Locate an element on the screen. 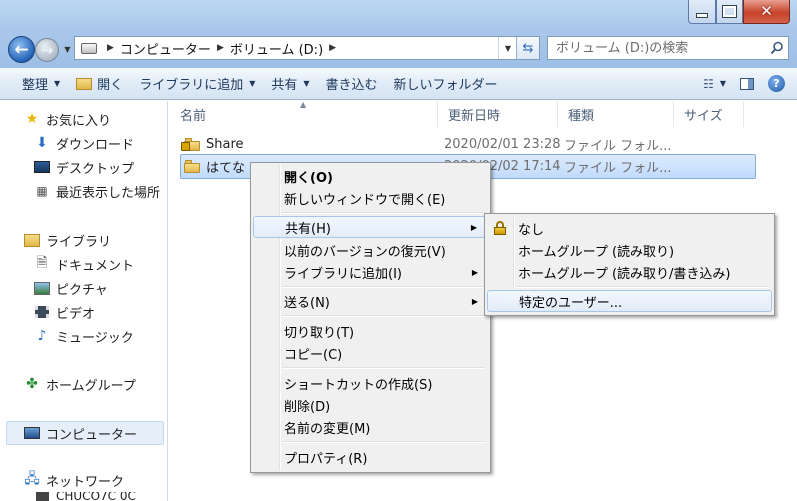  nav-pictures-label: ピクチャ is located at coordinates (82, 290).